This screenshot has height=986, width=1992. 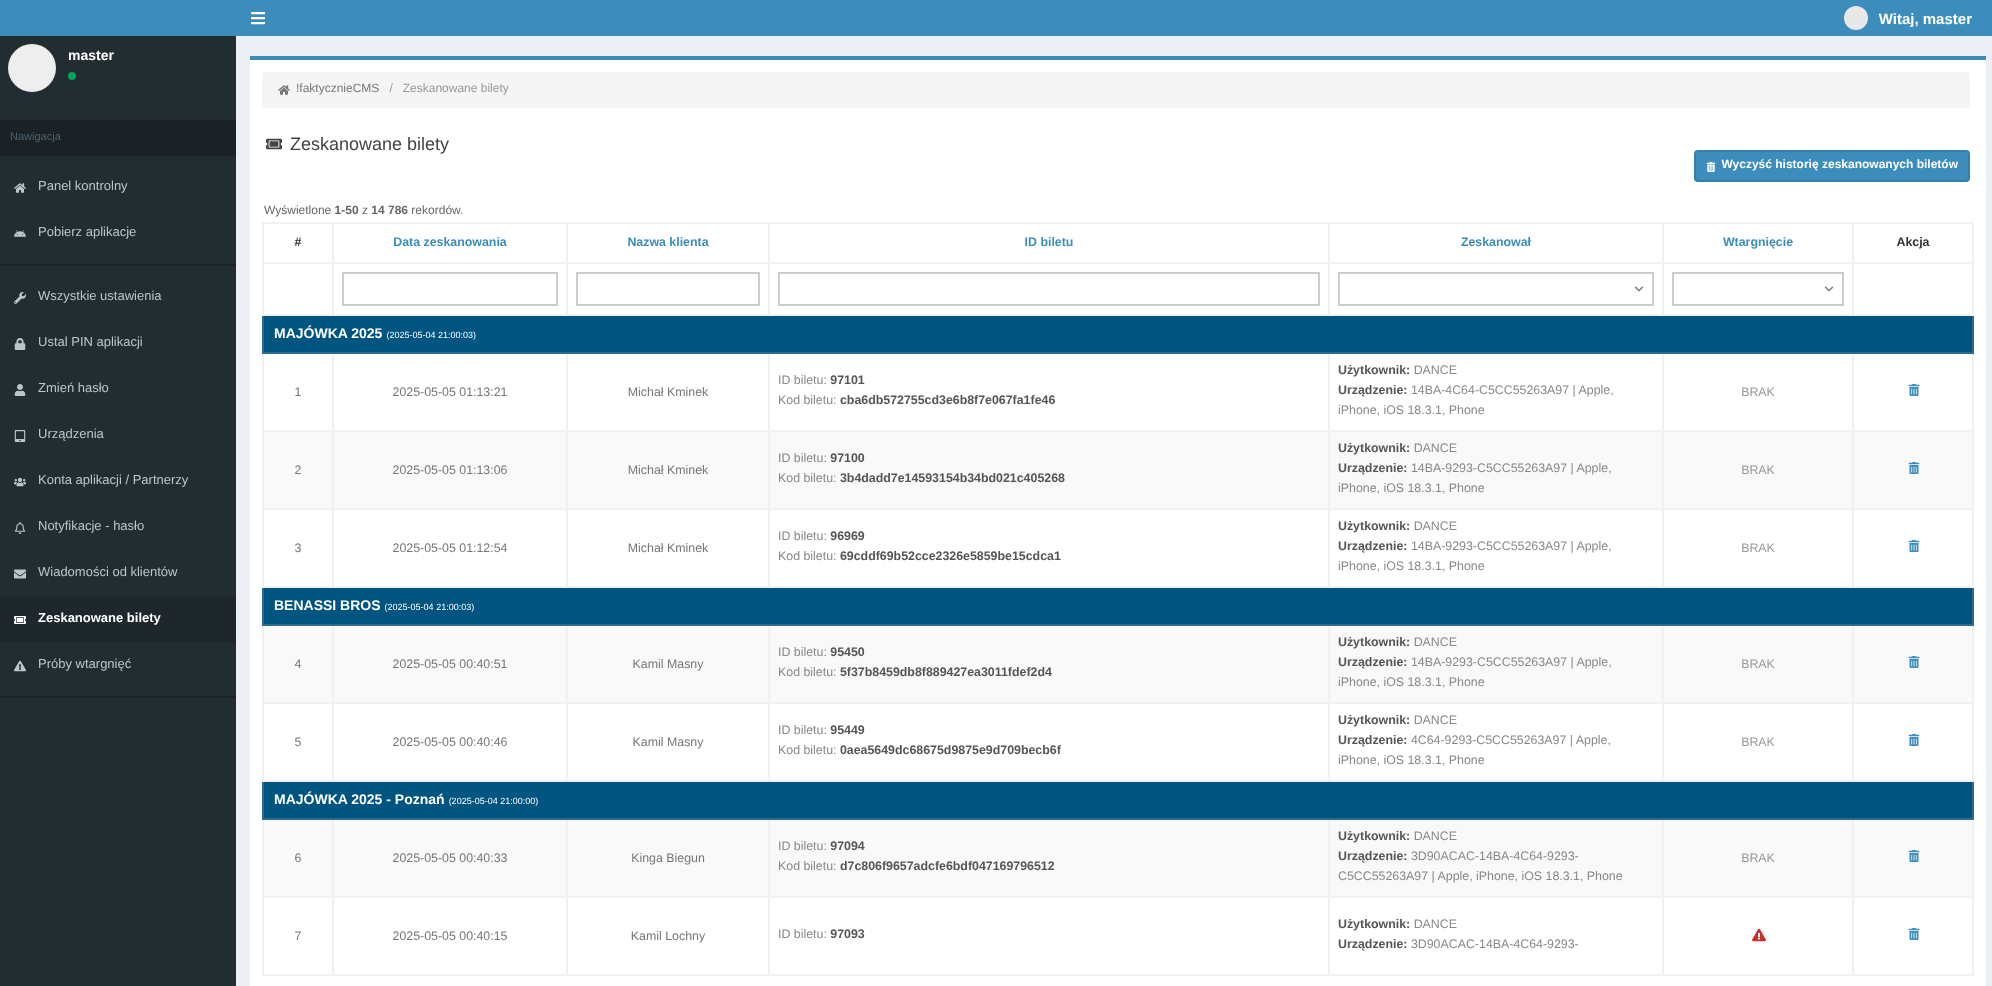 What do you see at coordinates (20, 389) in the screenshot?
I see `user-icon` at bounding box center [20, 389].